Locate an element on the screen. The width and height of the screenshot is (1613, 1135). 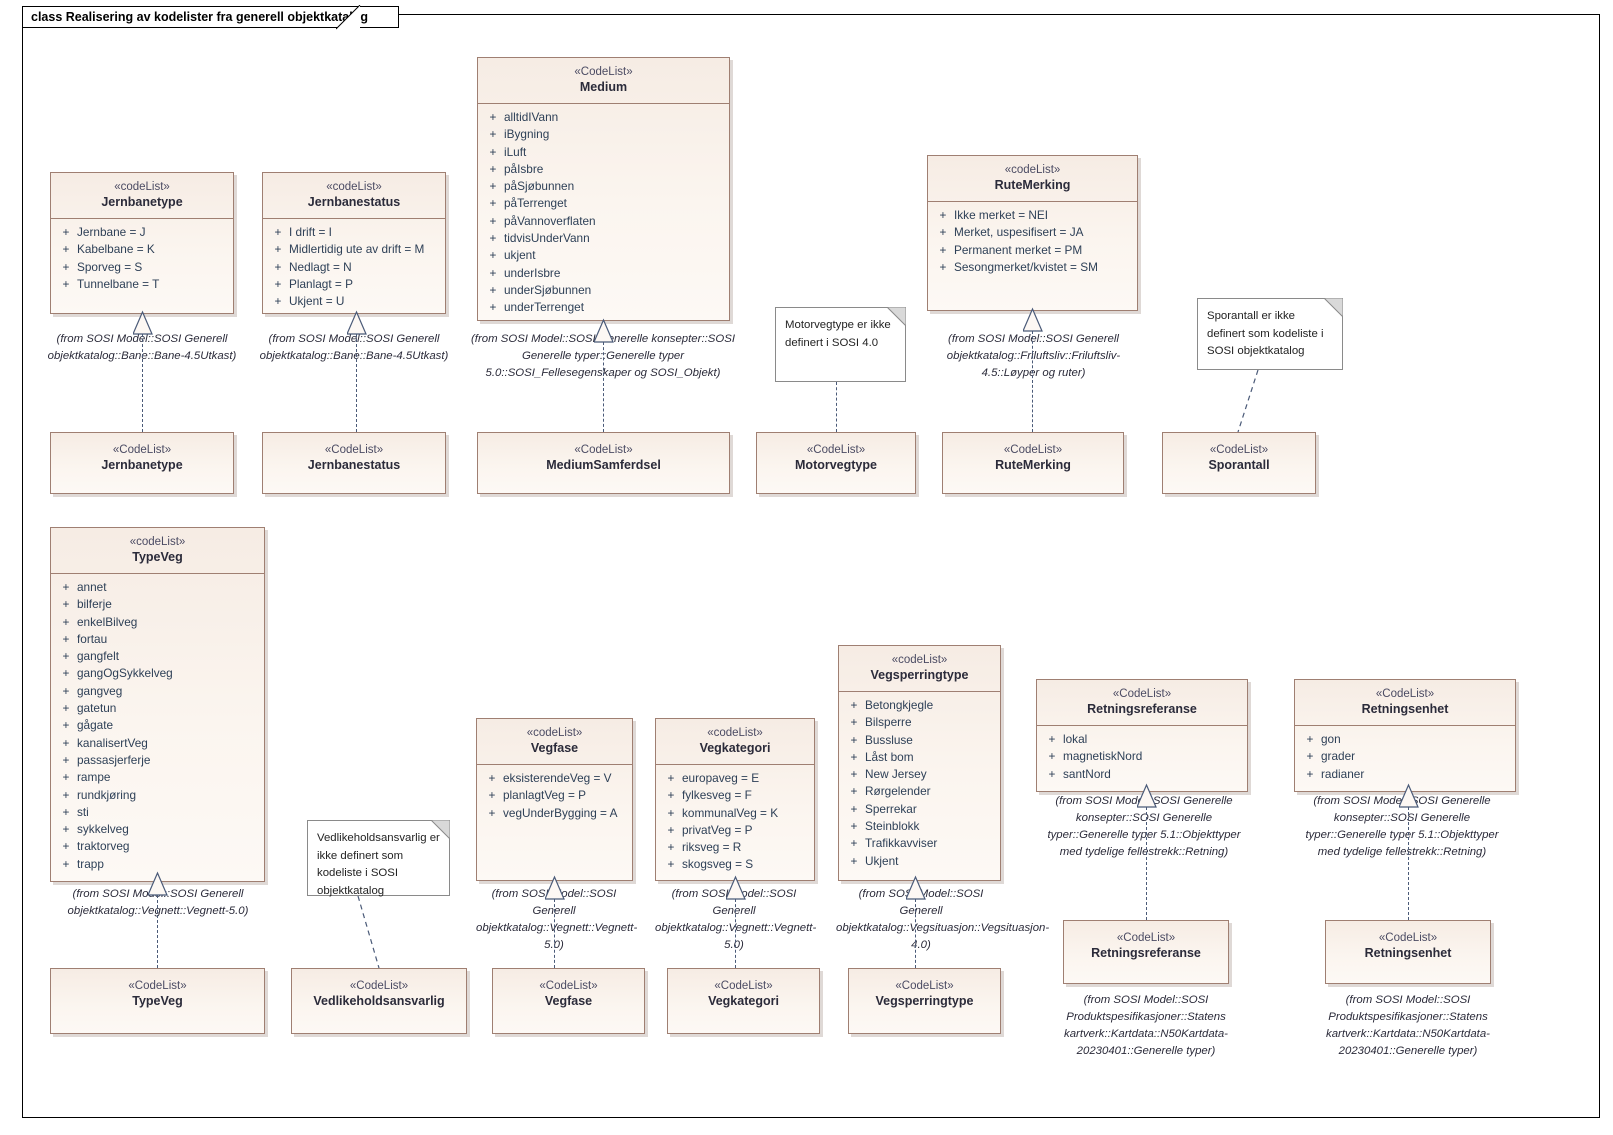
note-link-motorvegtype is located at coordinates (836, 407).